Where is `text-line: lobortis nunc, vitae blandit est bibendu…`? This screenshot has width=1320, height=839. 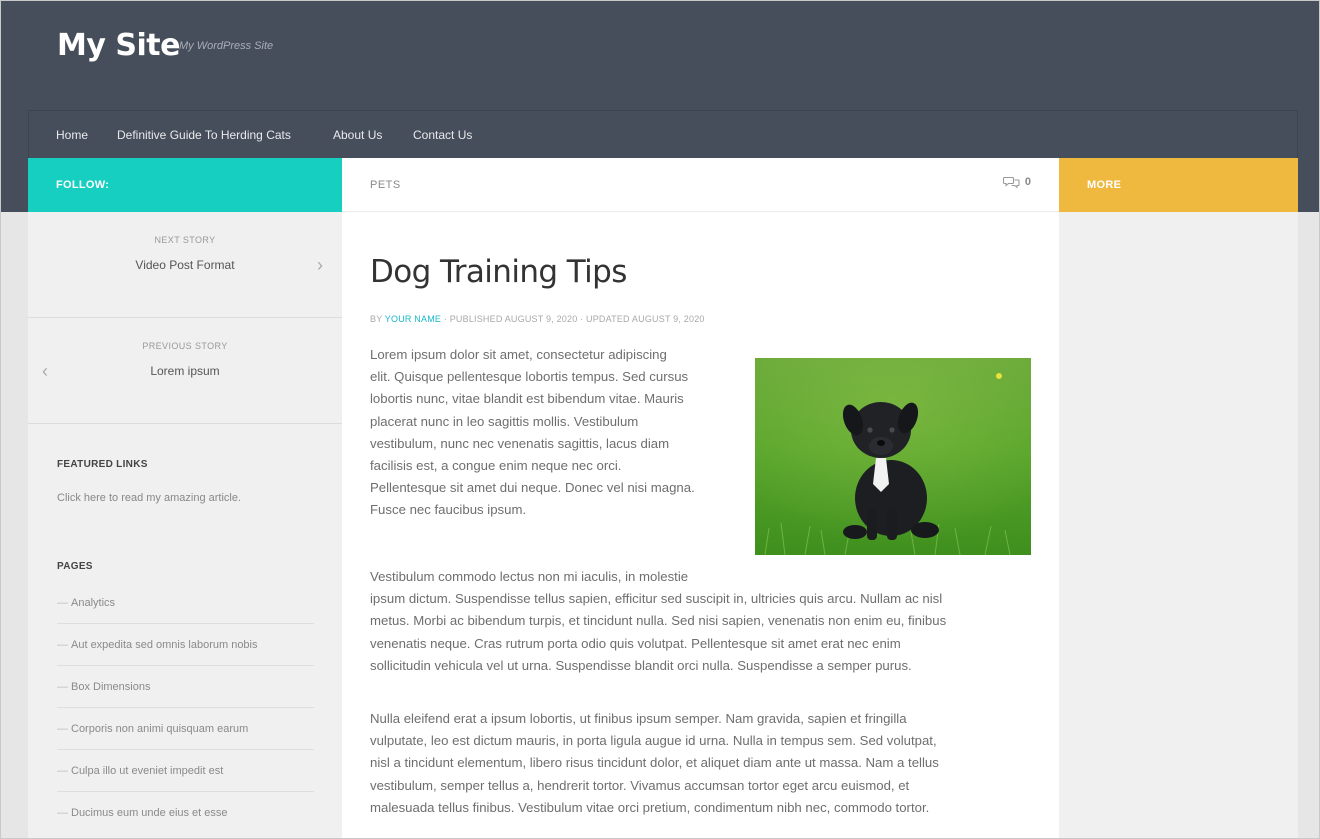 text-line: lobortis nunc, vitae blandit est bibendu… is located at coordinates (527, 399).